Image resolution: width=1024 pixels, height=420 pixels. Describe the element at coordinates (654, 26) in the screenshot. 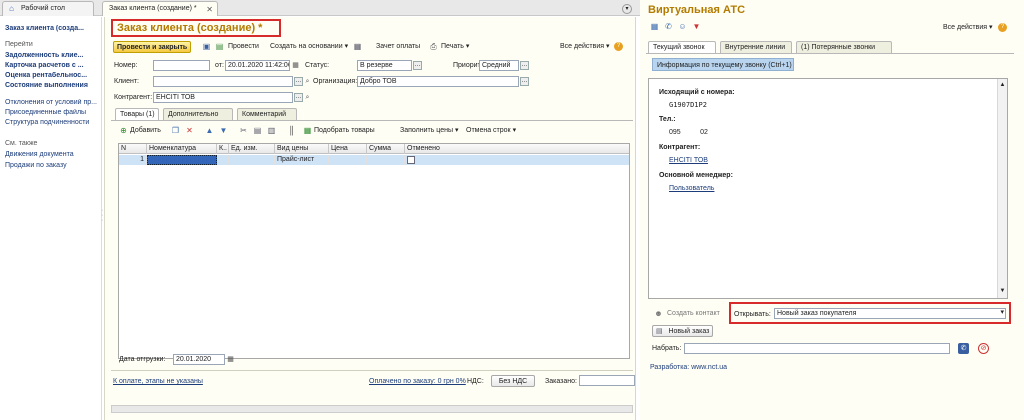

I see `phone-book-icon: ▦` at that location.